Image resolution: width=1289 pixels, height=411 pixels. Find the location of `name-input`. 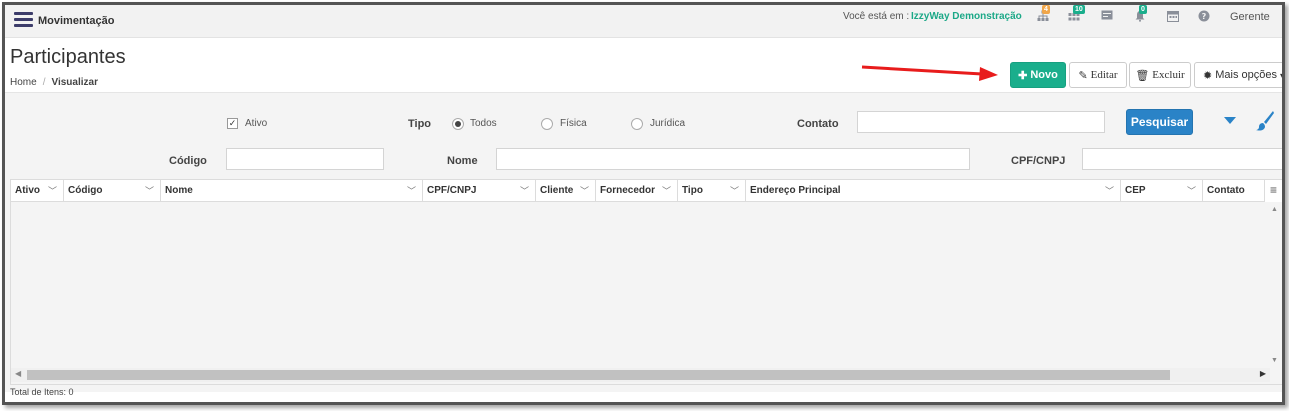

name-input is located at coordinates (733, 159).